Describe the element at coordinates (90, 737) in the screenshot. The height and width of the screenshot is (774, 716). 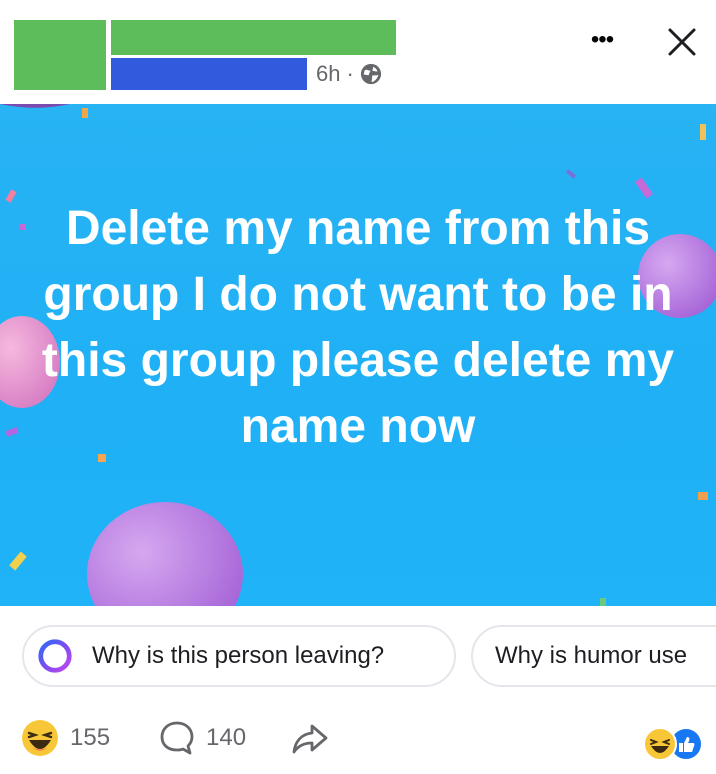
I see `reactions-count: 155` at that location.